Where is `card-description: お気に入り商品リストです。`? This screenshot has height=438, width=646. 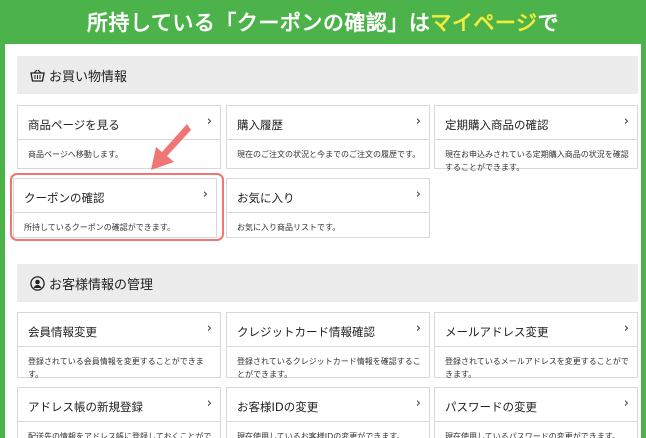
card-description: お気に入り商品リストです。 is located at coordinates (289, 227).